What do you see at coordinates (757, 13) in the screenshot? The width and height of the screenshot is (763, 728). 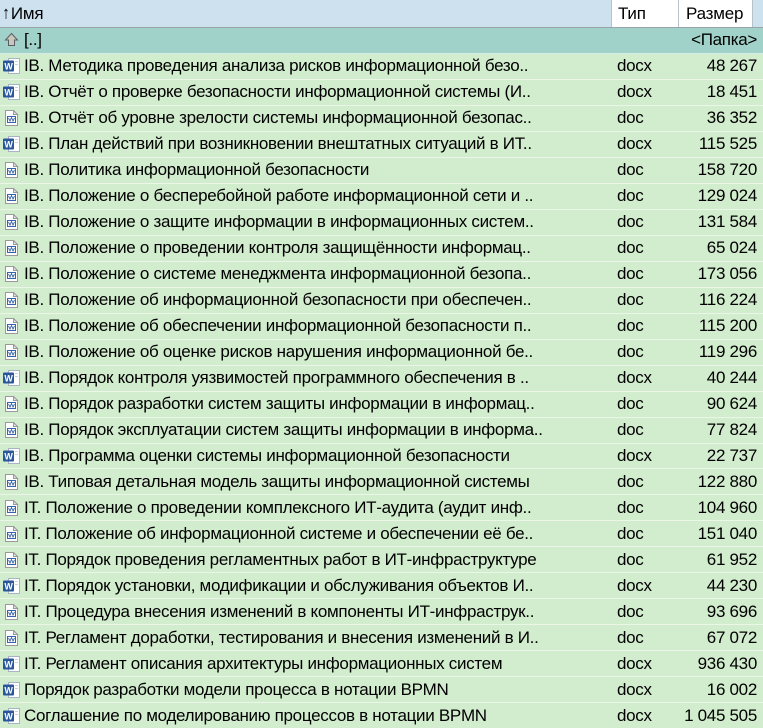 I see `header-endcap` at bounding box center [757, 13].